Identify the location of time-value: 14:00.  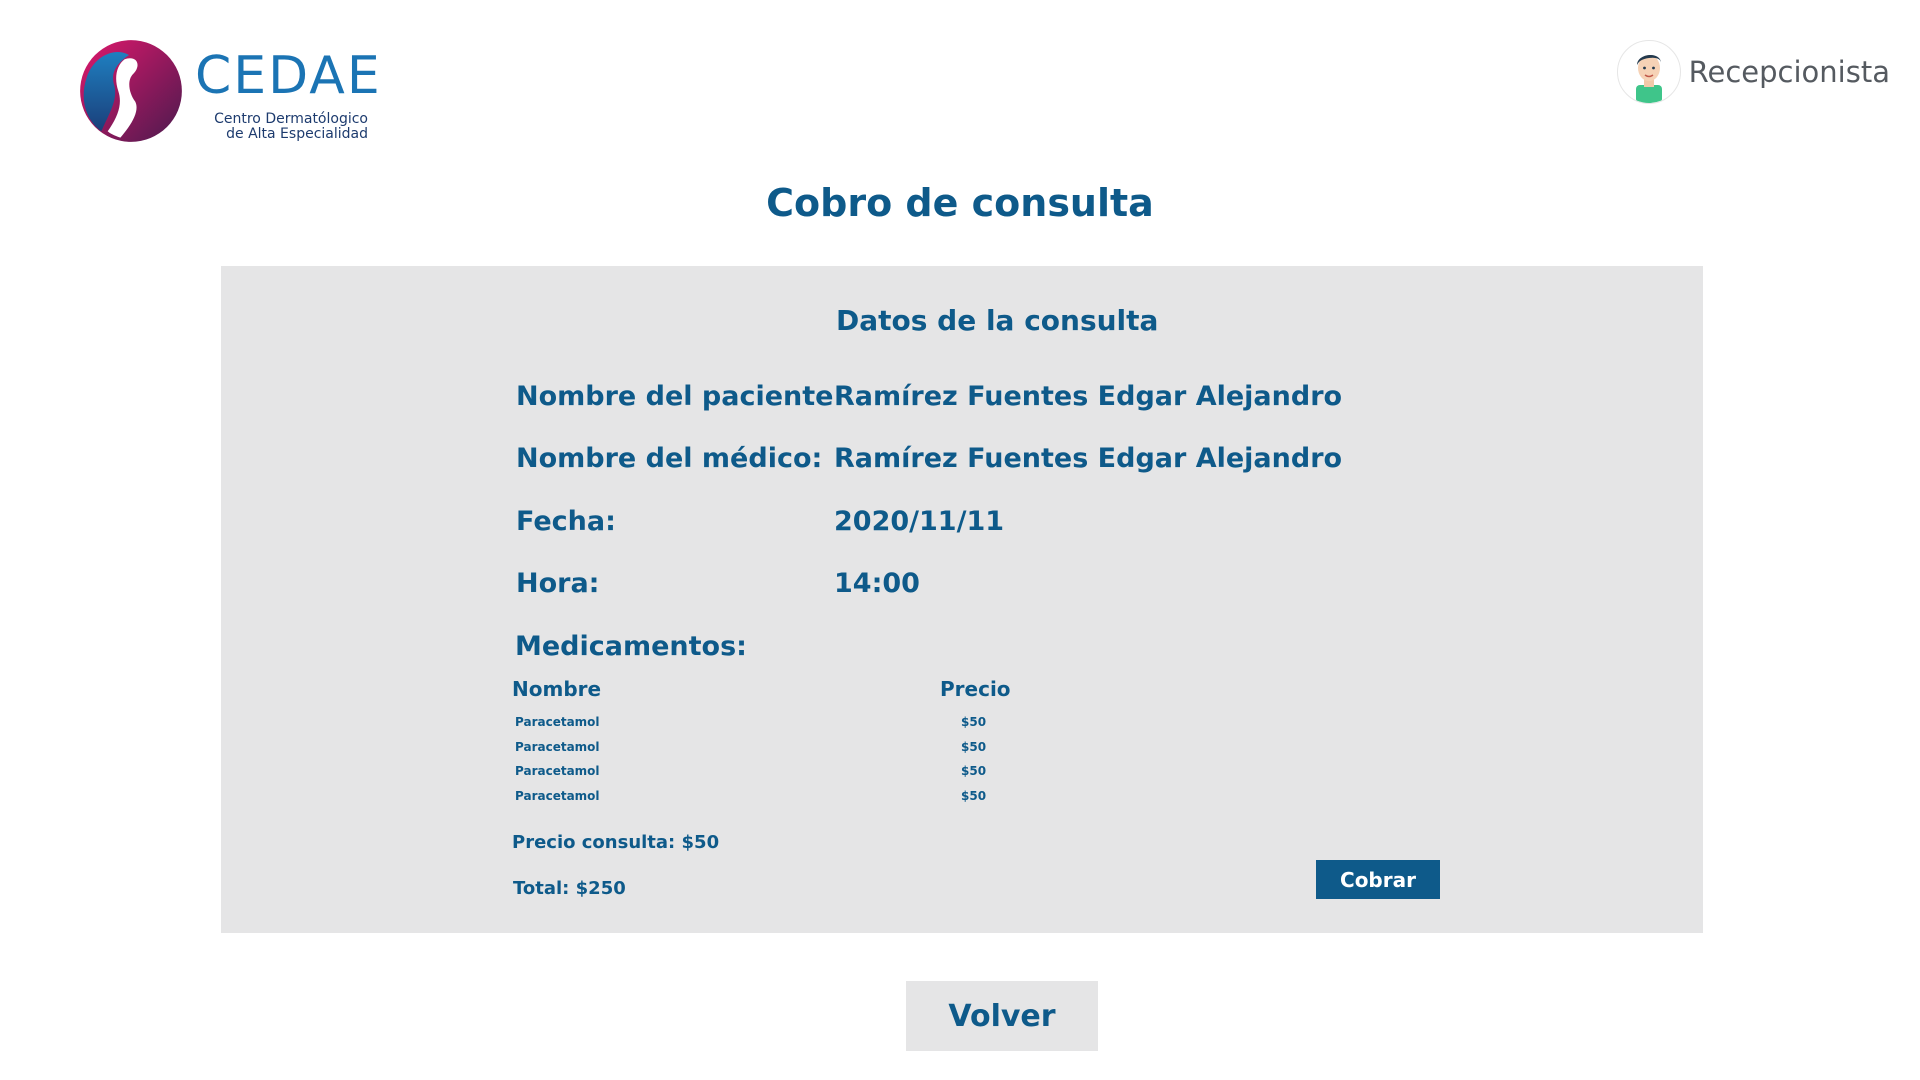
(877, 583).